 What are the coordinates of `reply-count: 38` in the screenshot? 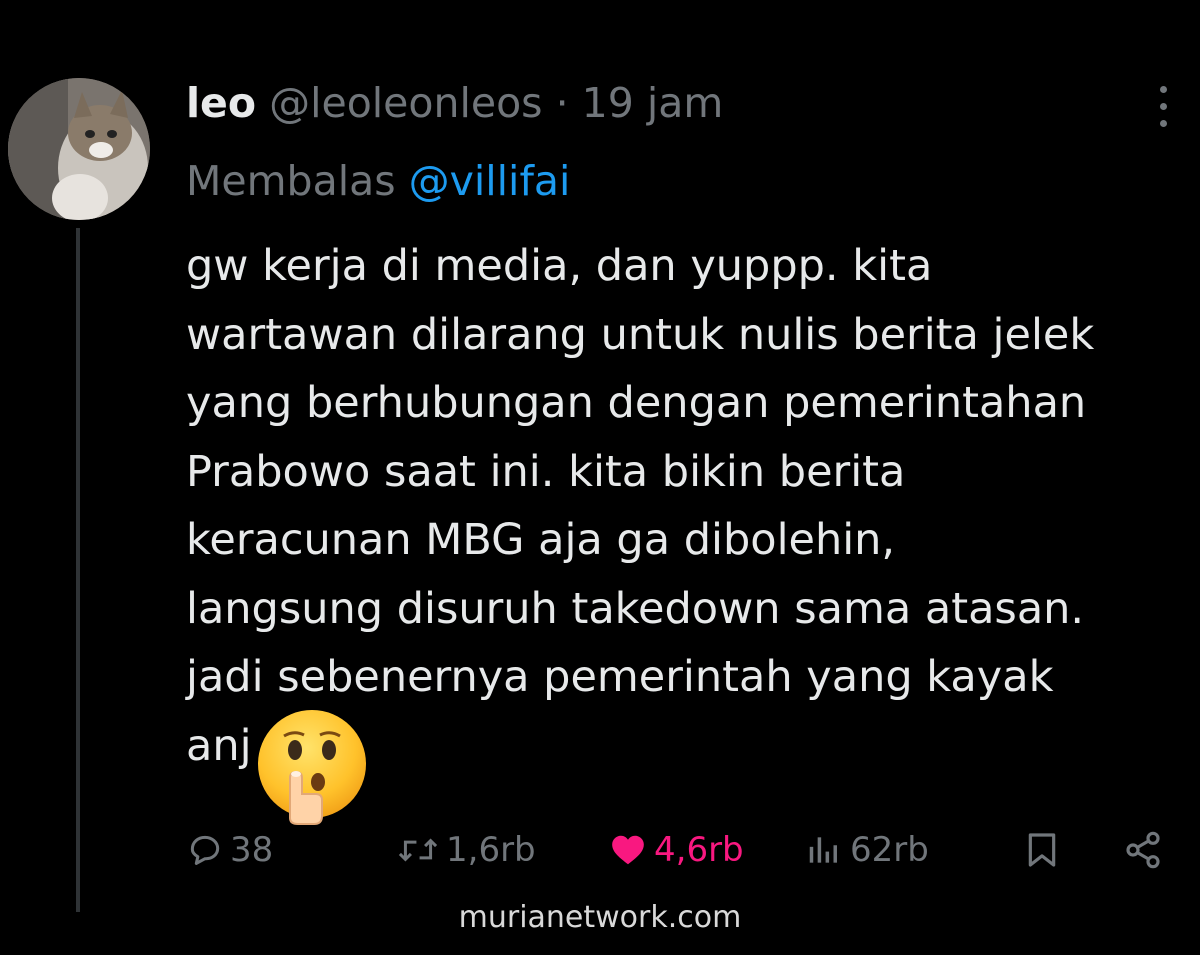 It's located at (252, 850).